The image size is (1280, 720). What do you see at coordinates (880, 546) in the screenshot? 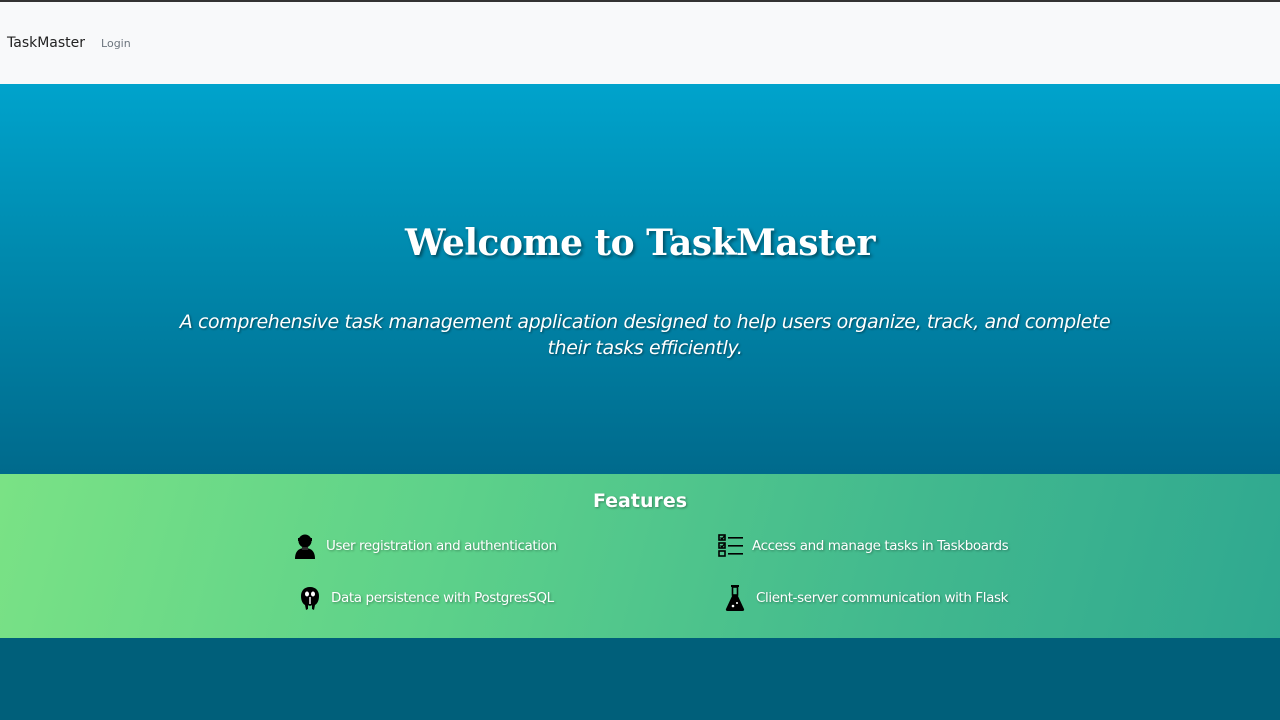
I see `feature-text: Access and manage tasks in Taskboards` at bounding box center [880, 546].